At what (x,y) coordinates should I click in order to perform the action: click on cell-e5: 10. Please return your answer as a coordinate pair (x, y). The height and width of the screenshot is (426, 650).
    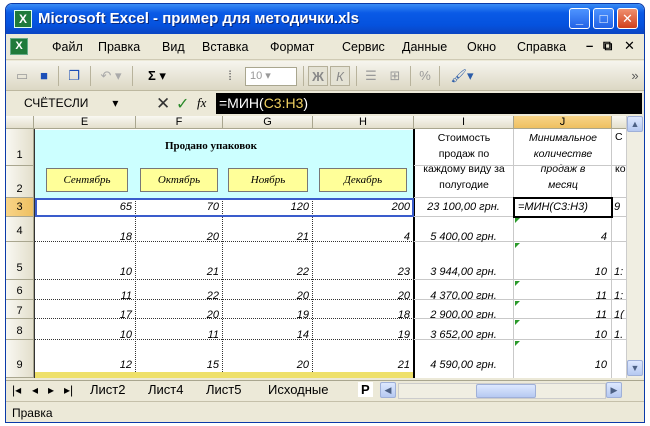
    Looking at the image, I should click on (85, 261).